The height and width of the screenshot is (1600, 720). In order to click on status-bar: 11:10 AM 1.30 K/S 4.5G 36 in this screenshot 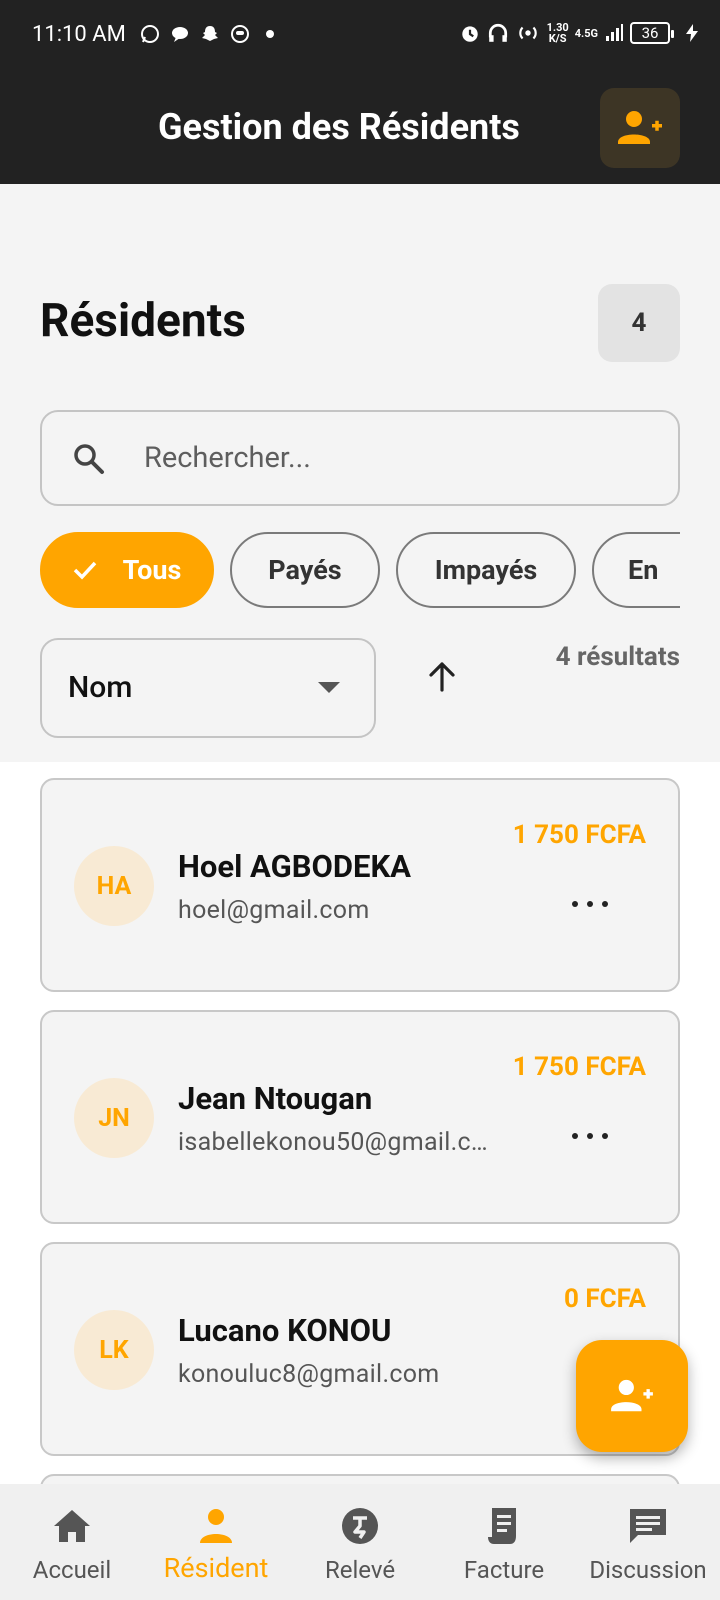, I will do `click(360, 36)`.